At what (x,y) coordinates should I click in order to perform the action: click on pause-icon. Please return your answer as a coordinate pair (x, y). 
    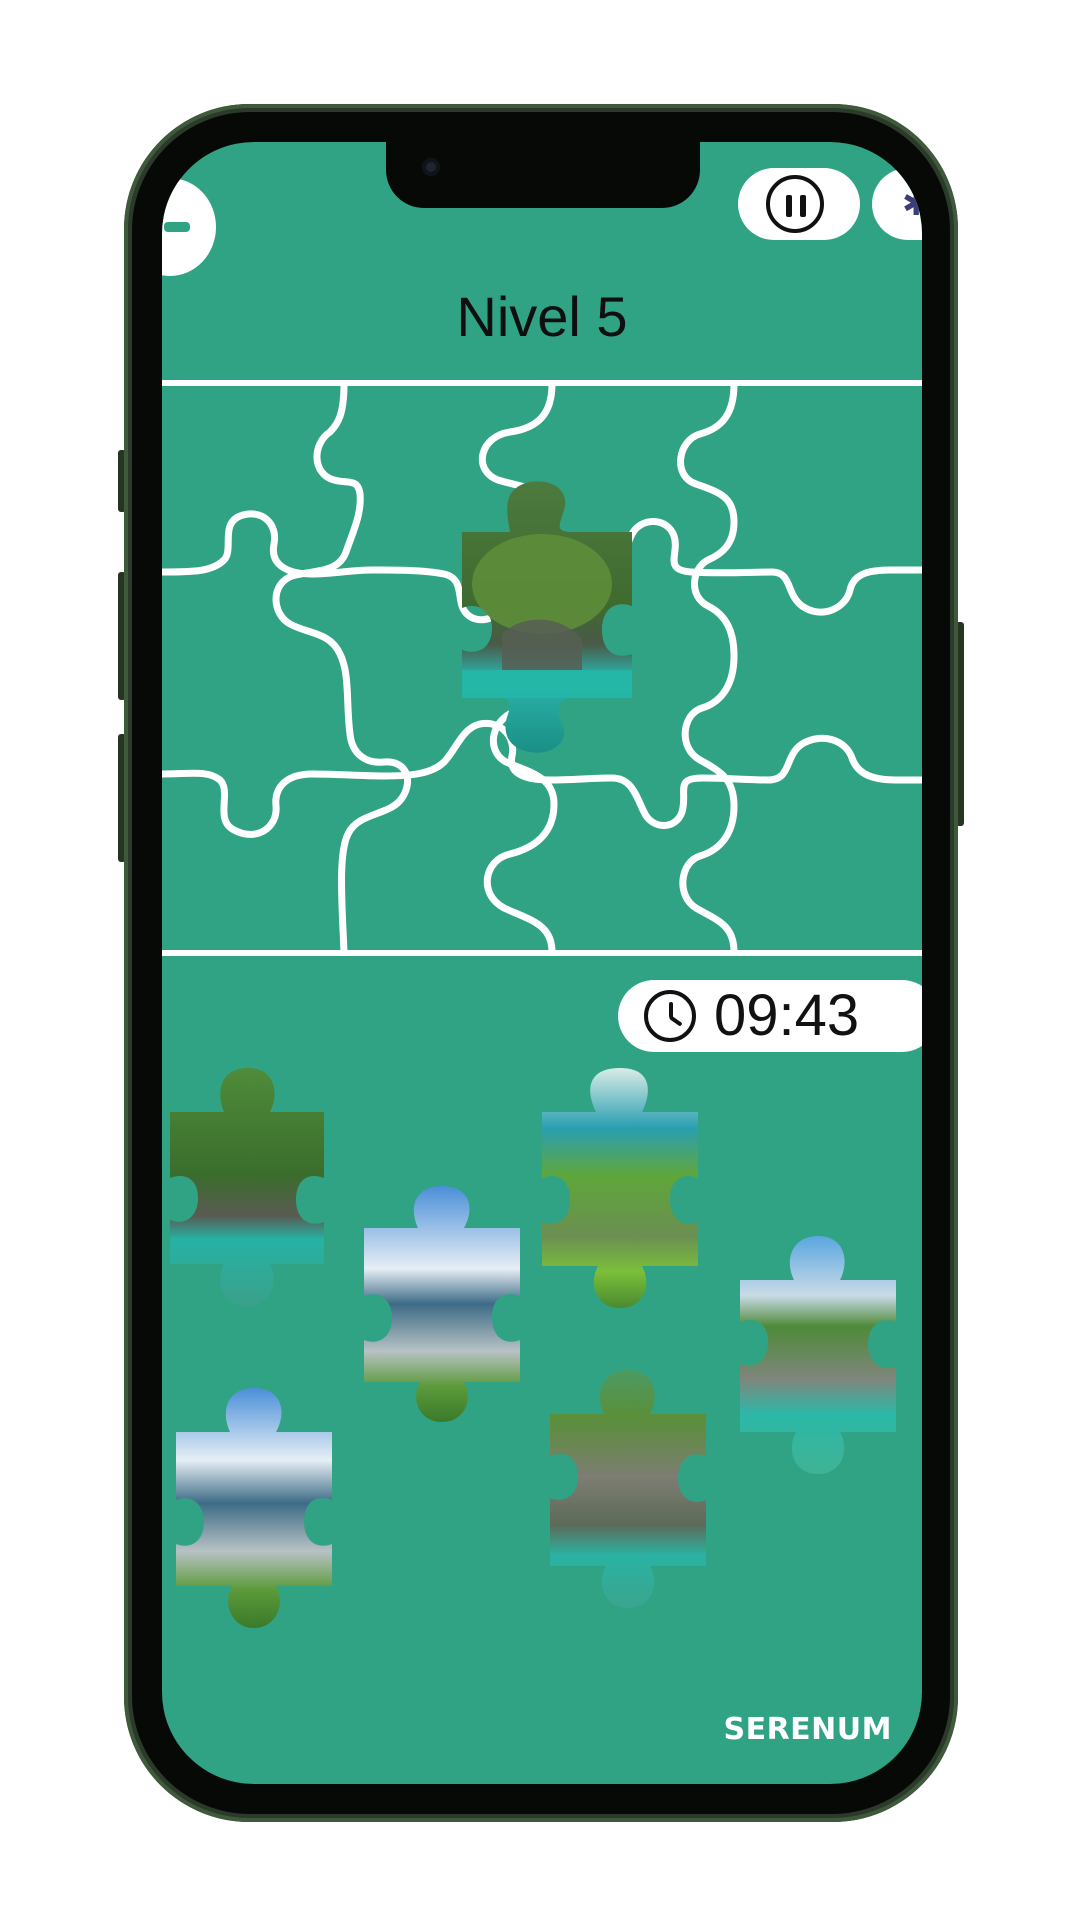
    Looking at the image, I should click on (795, 204).